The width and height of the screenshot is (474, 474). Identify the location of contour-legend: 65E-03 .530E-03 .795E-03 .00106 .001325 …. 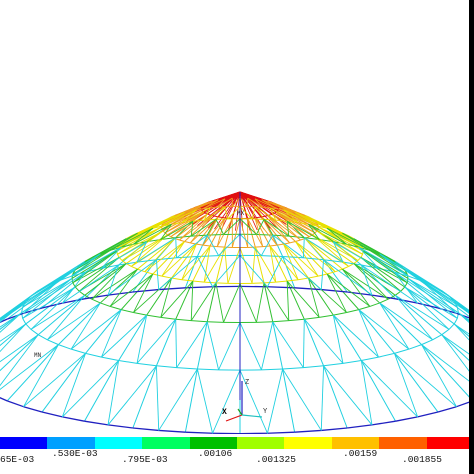
(237, 454).